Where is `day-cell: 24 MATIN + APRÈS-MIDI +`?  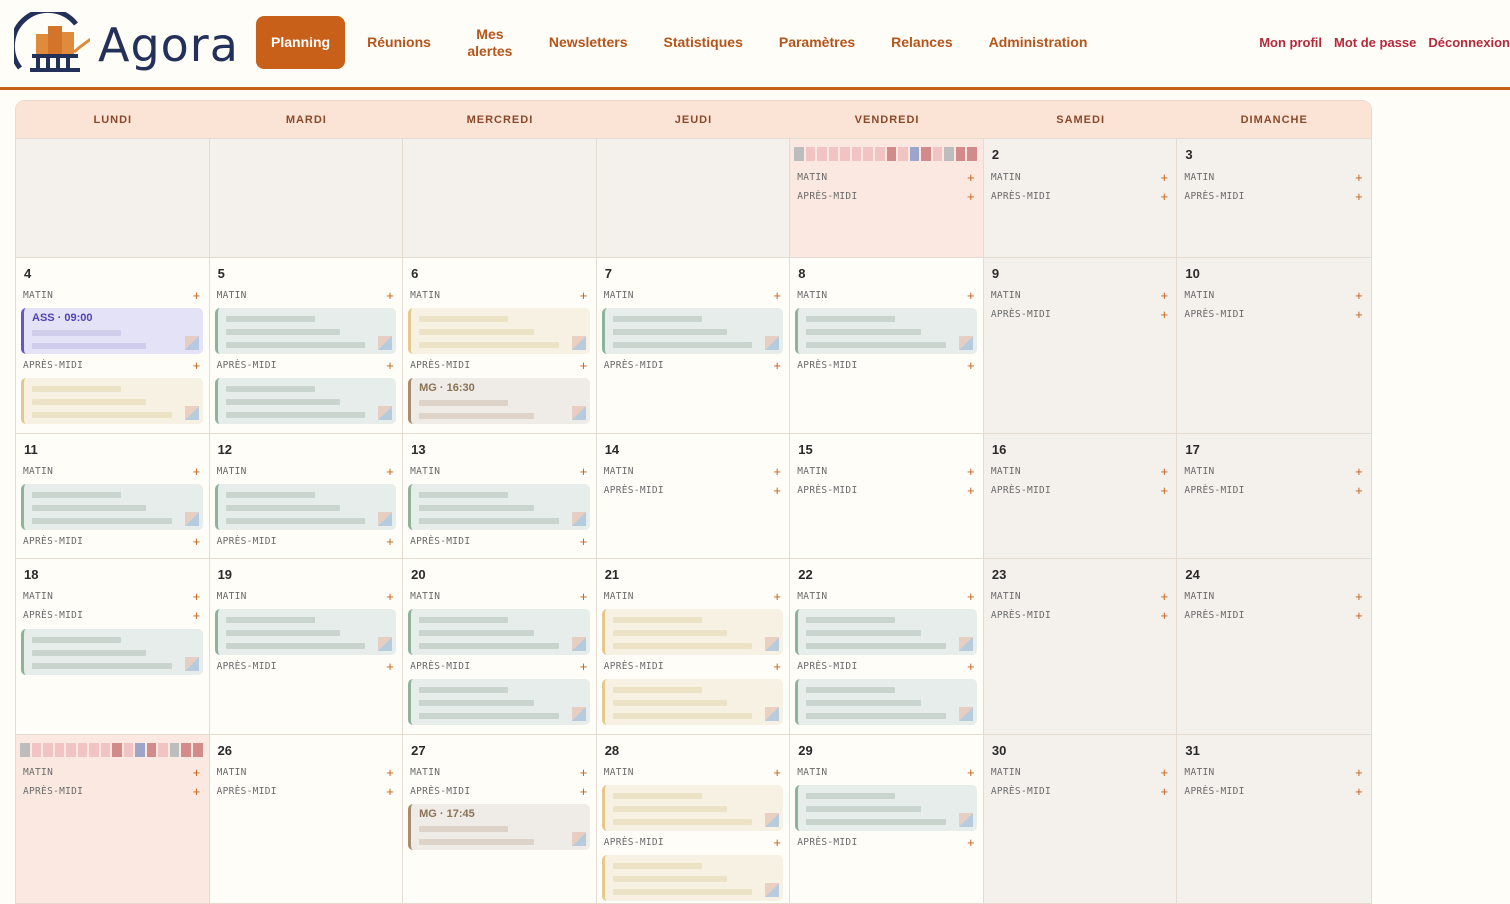 day-cell: 24 MATIN + APRÈS-MIDI + is located at coordinates (1274, 646).